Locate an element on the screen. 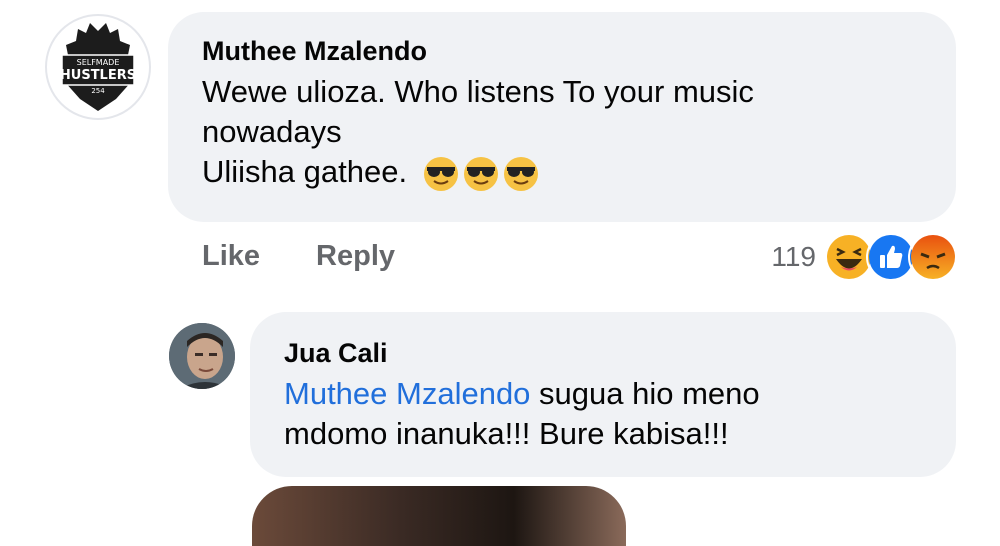 The height and width of the screenshot is (546, 1000). svg-text: 254 is located at coordinates (98, 91).